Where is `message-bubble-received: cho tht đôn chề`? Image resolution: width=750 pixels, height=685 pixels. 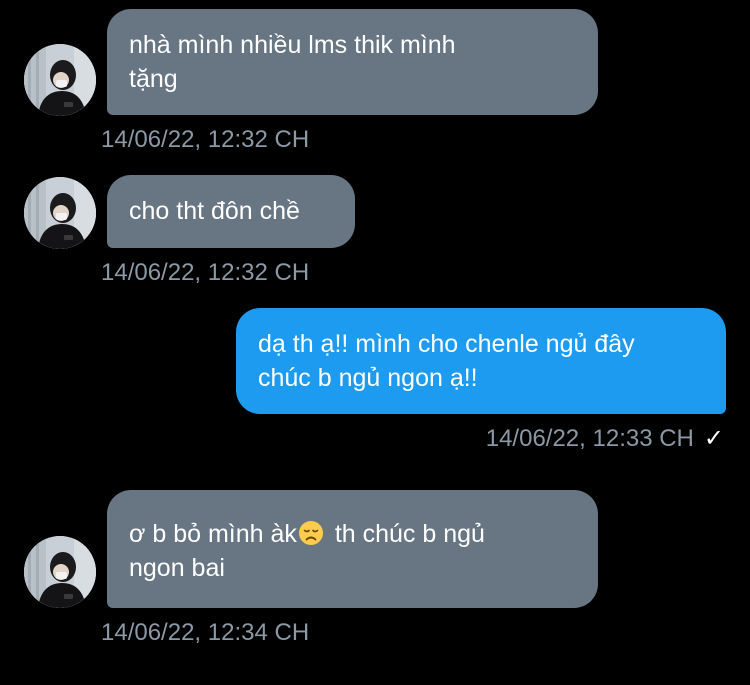 message-bubble-received: cho tht đôn chề is located at coordinates (231, 211).